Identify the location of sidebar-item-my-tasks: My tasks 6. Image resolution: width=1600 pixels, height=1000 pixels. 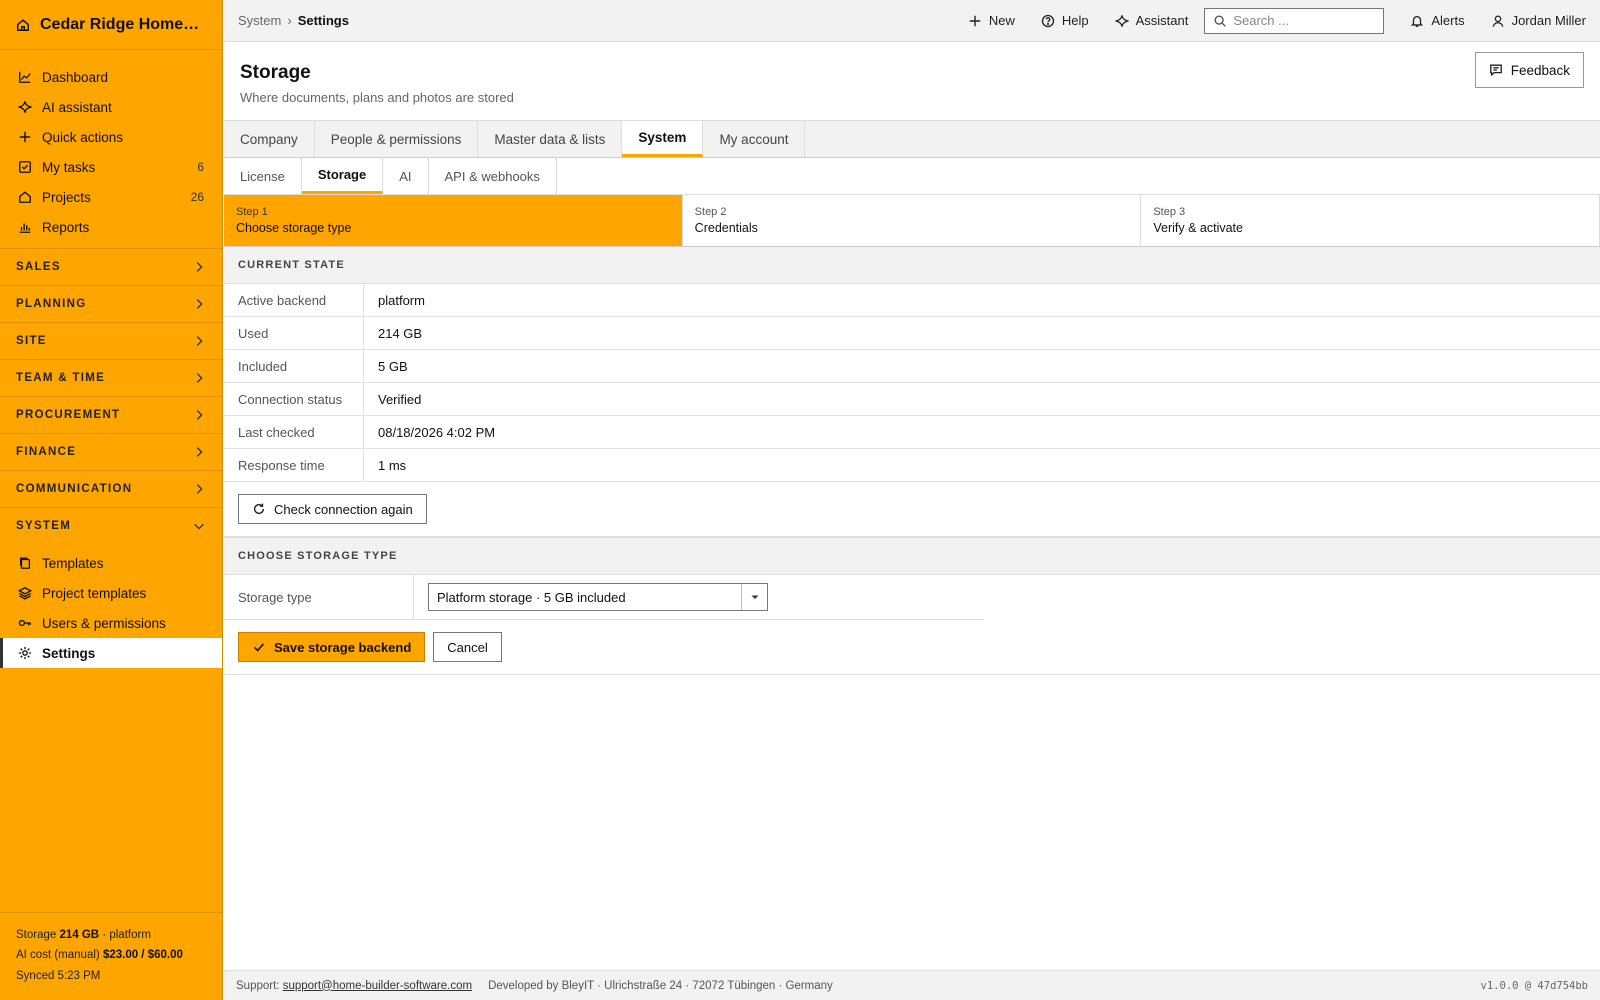
(111, 167).